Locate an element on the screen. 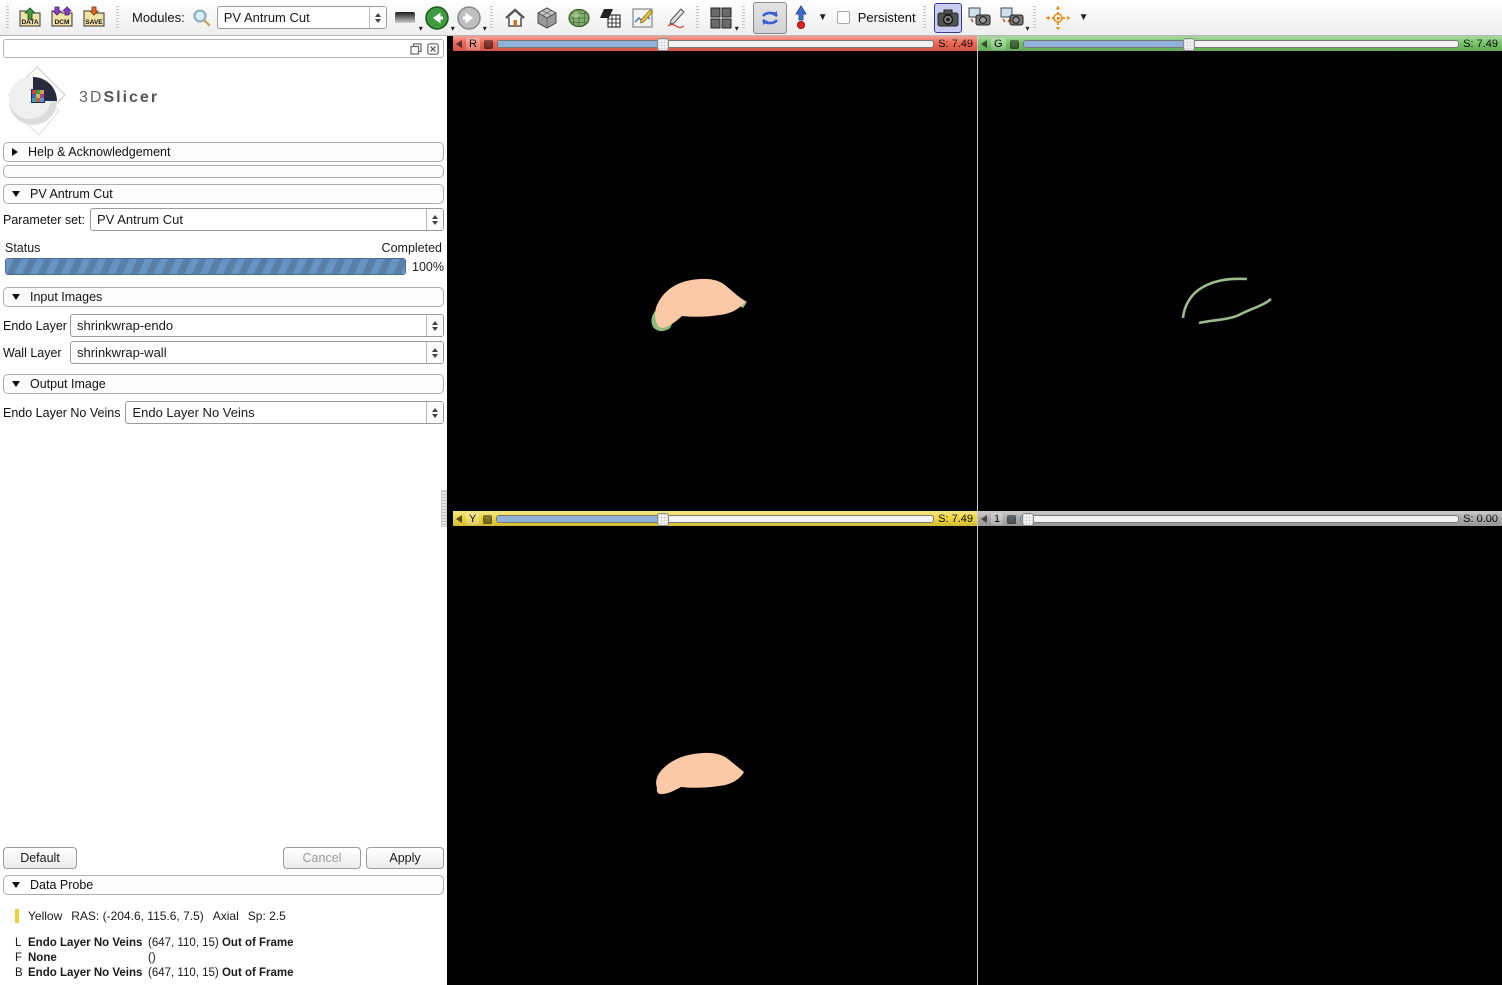 The image size is (1502, 985). yellow-slice-label: Y is located at coordinates (473, 519).